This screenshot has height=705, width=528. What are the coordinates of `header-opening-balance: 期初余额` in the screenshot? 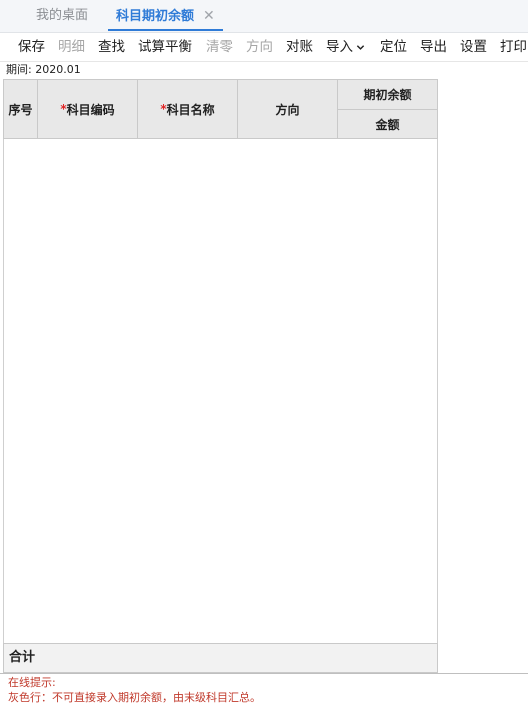 It's located at (387, 94).